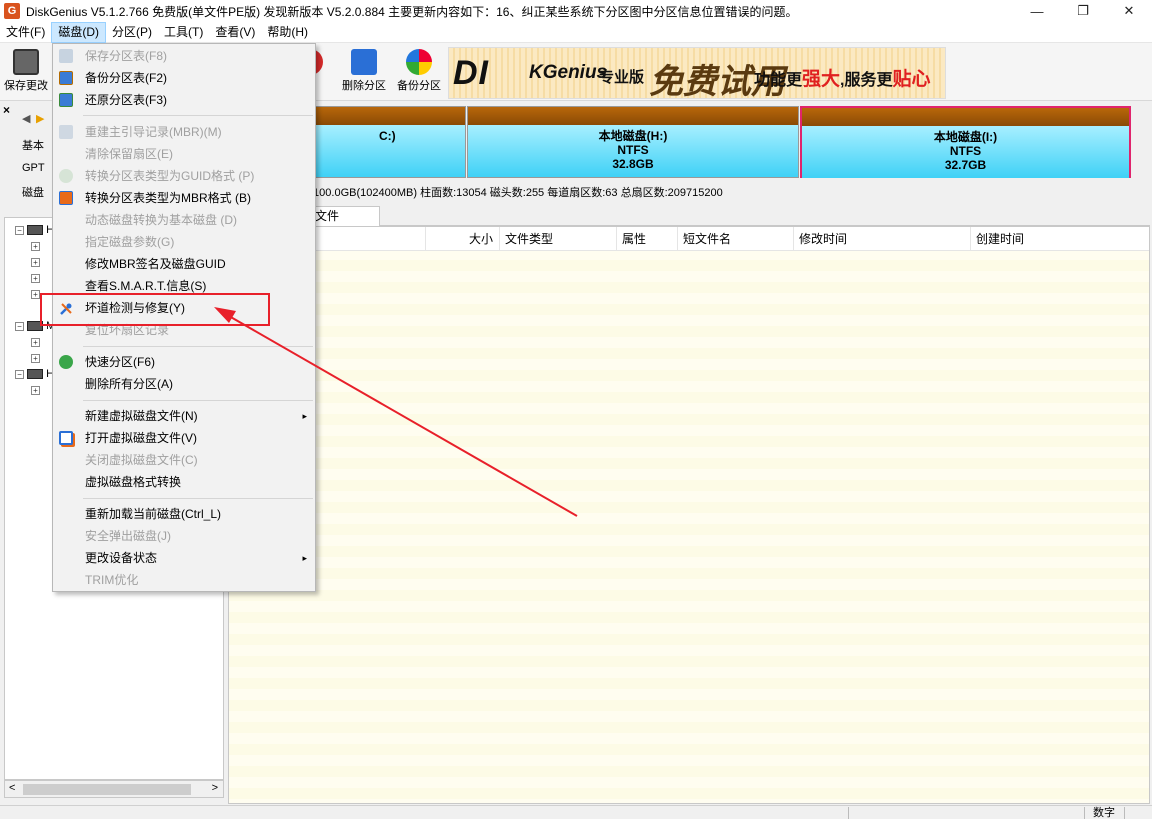 This screenshot has height=819, width=1152. What do you see at coordinates (184, 220) in the screenshot?
I see `menu-dynamic-to-basic: 动态磁盘转换为基本磁盘 (D)` at bounding box center [184, 220].